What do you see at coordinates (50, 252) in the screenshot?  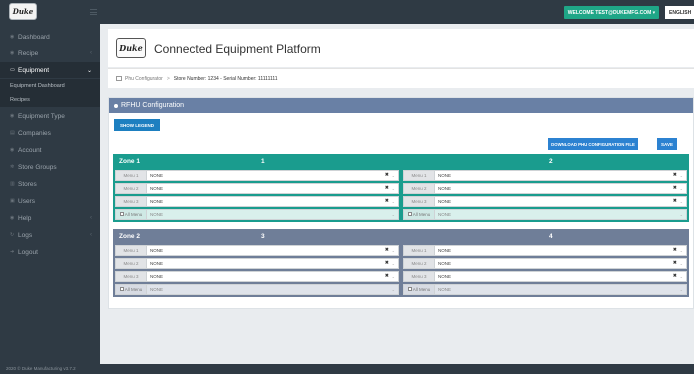 I see `sidebar-item-logout: ➜ Logout` at bounding box center [50, 252].